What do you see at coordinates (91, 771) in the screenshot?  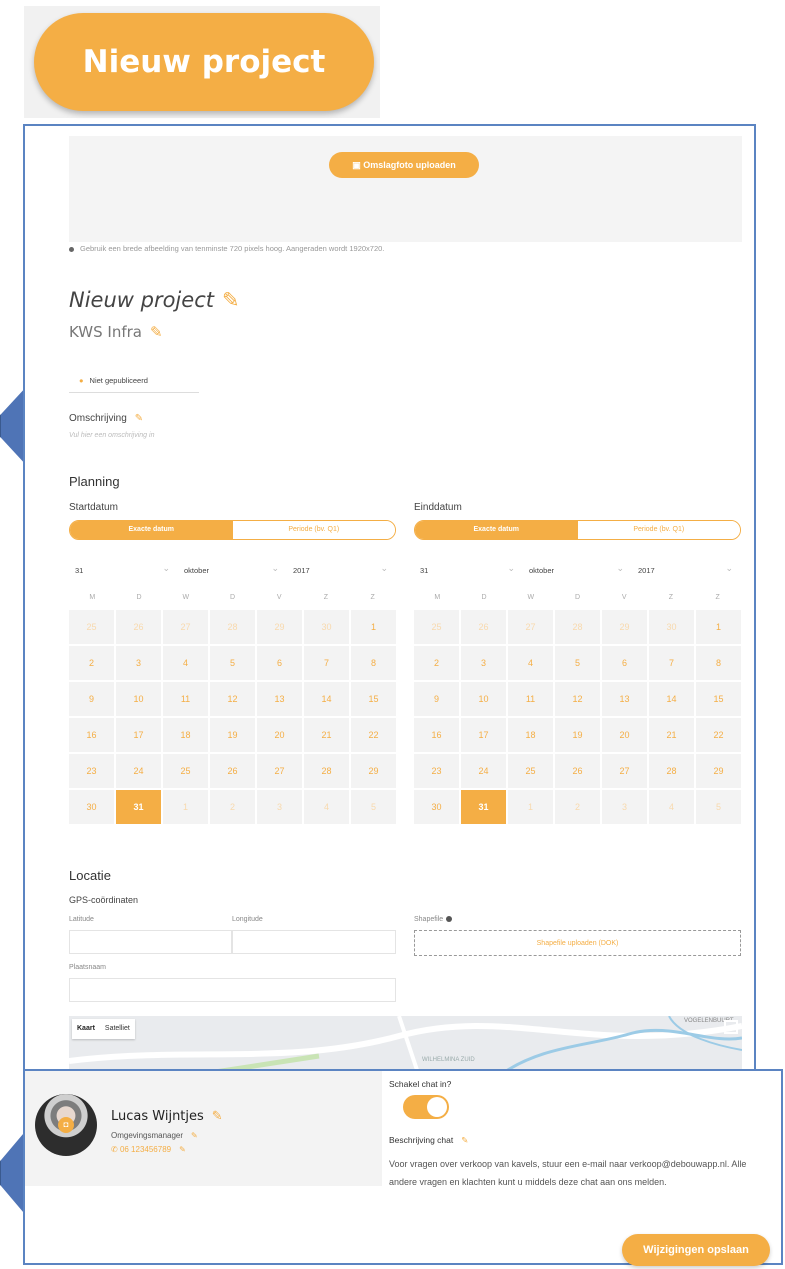 I see `calendar-day: 23` at bounding box center [91, 771].